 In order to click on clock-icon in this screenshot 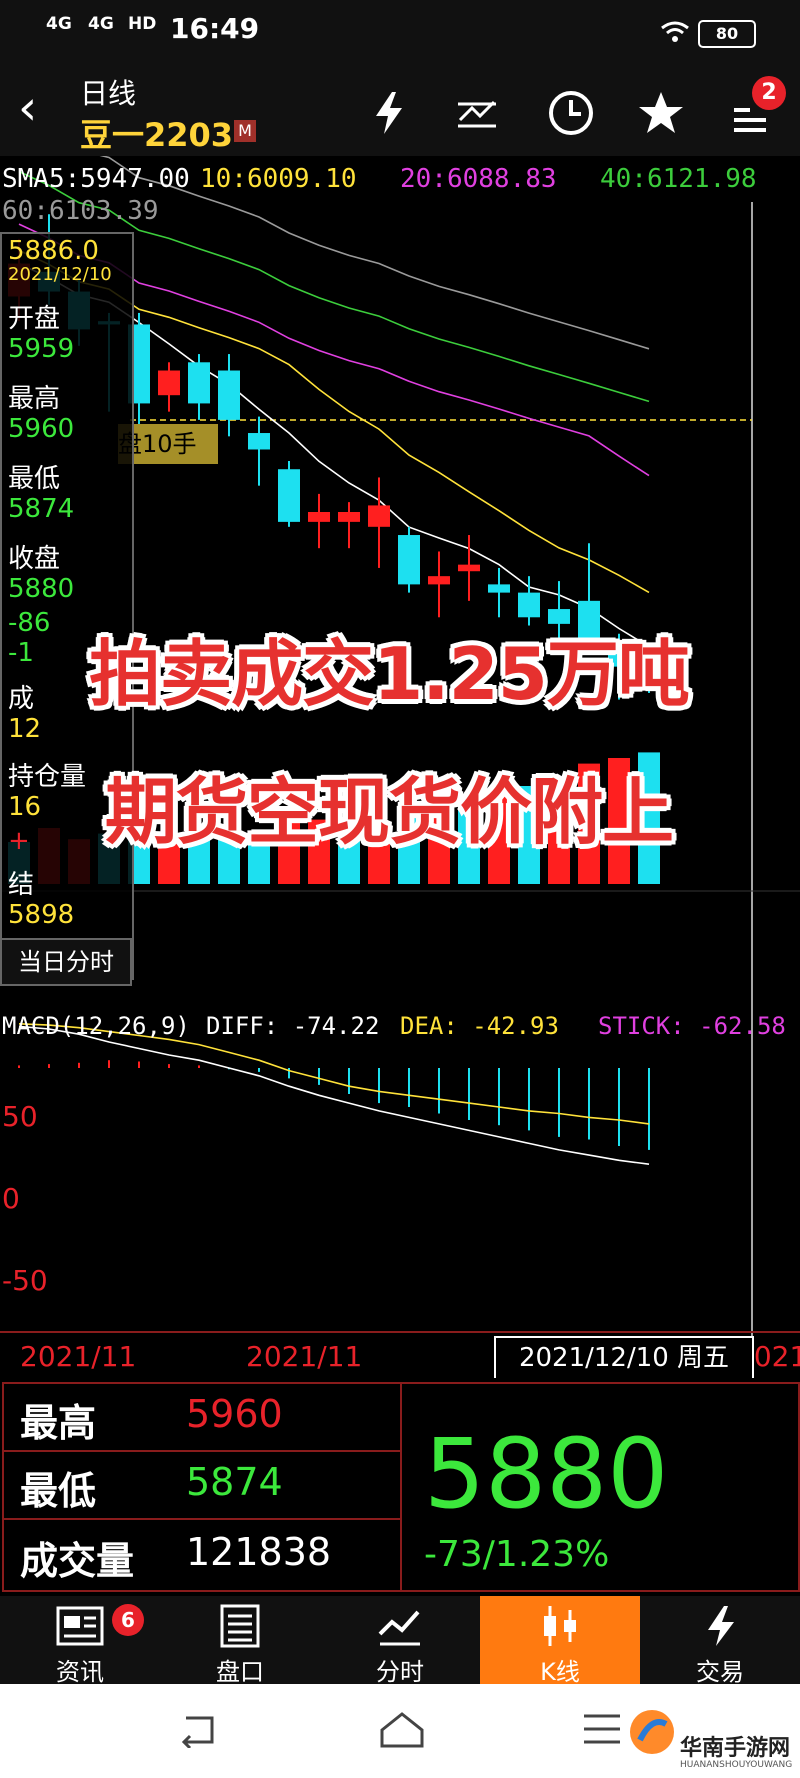, I will do `click(571, 113)`.